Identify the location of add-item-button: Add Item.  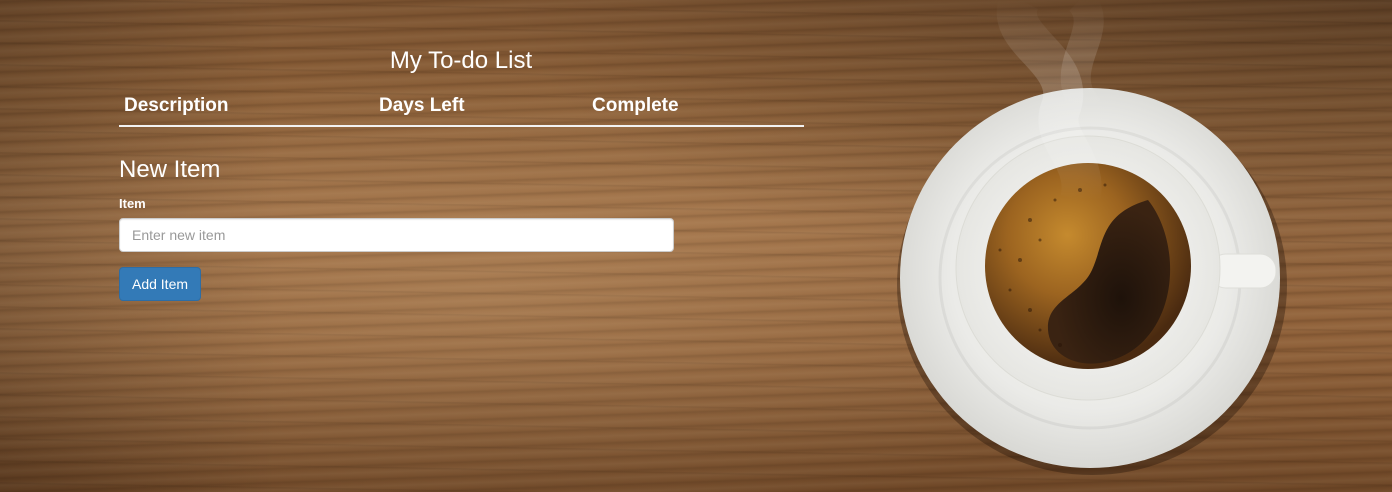
(160, 284).